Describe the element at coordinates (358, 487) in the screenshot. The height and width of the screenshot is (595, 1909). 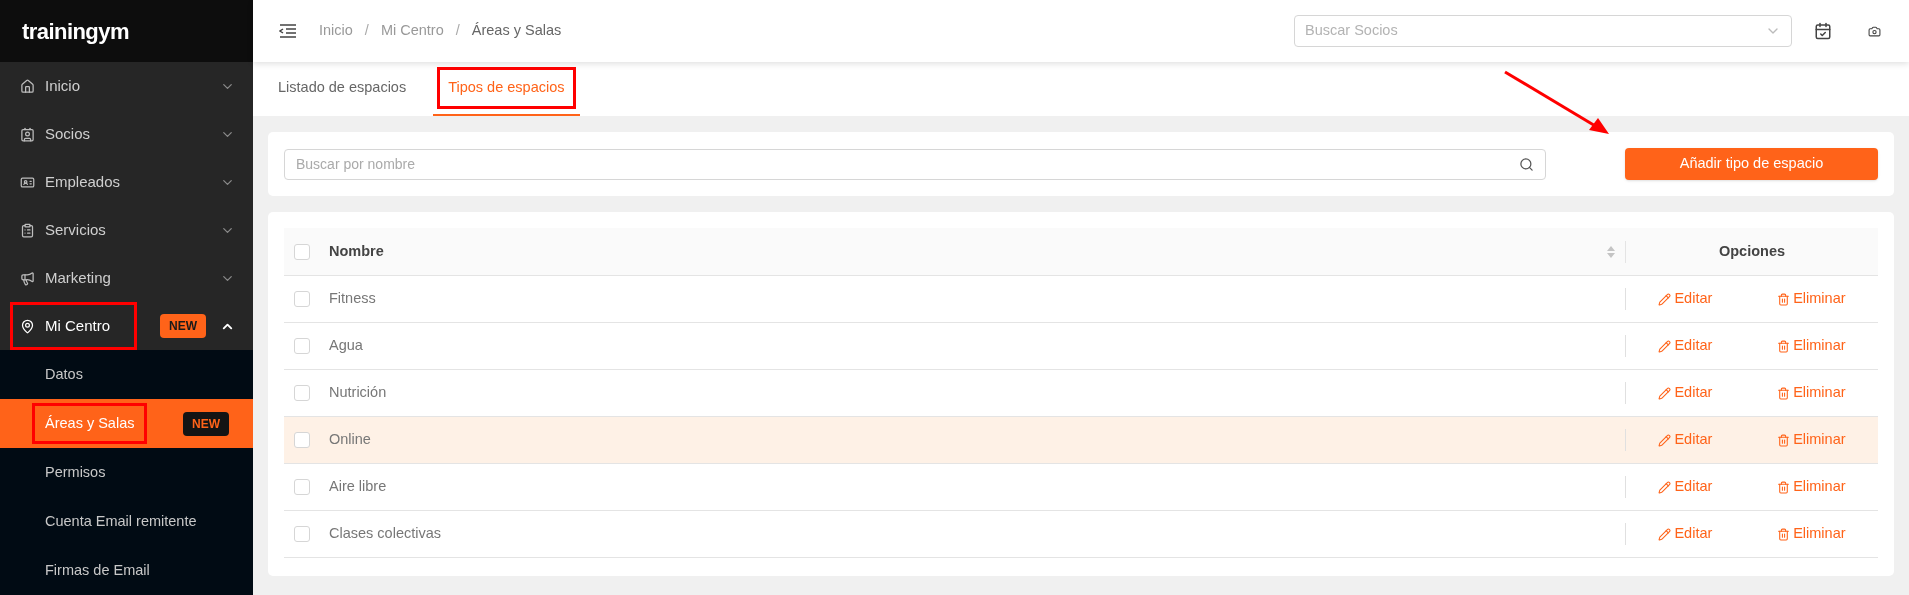
I see `table-cell-text: Aire libre` at that location.